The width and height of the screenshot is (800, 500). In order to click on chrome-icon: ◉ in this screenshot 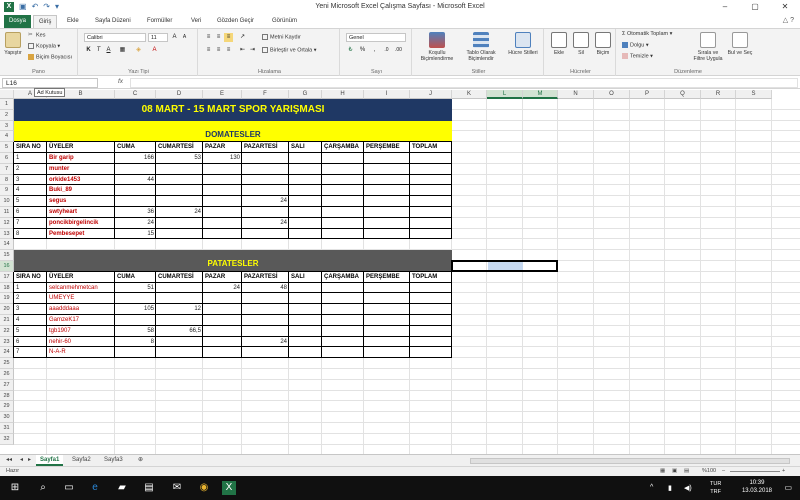, I will do `click(204, 488)`.